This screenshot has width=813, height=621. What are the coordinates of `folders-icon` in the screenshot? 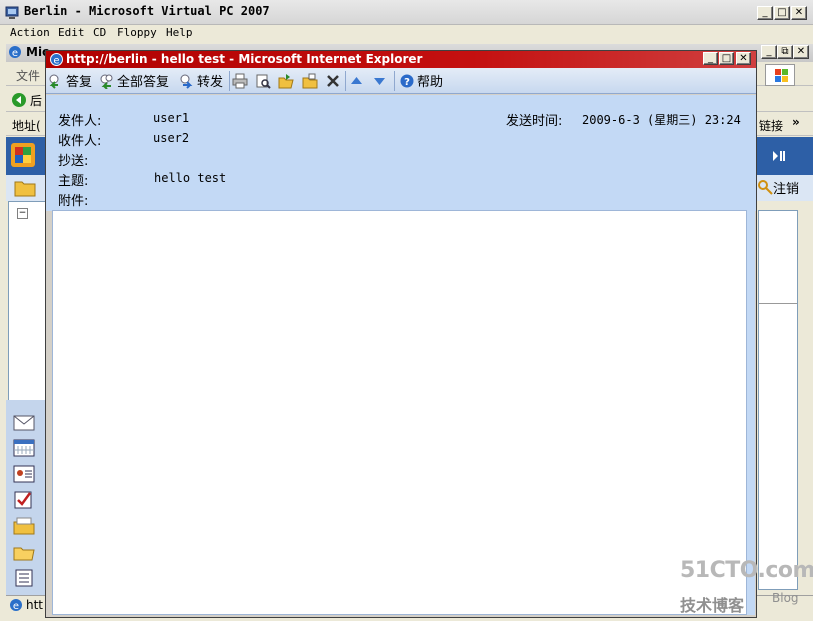 It's located at (24, 552).